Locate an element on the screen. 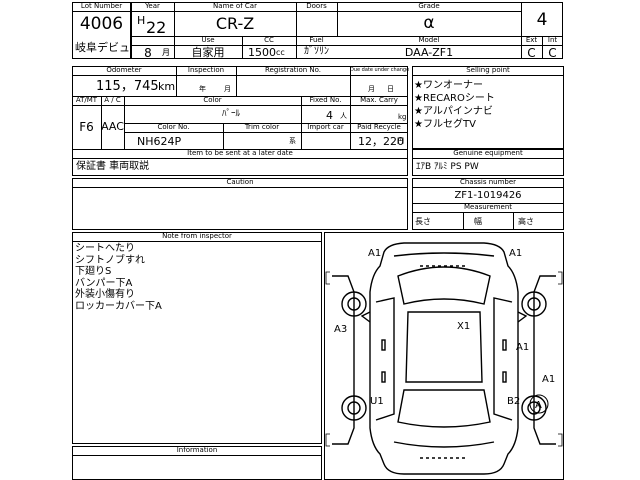 The image size is (640, 480). damage-mark: A is located at coordinates (538, 405).